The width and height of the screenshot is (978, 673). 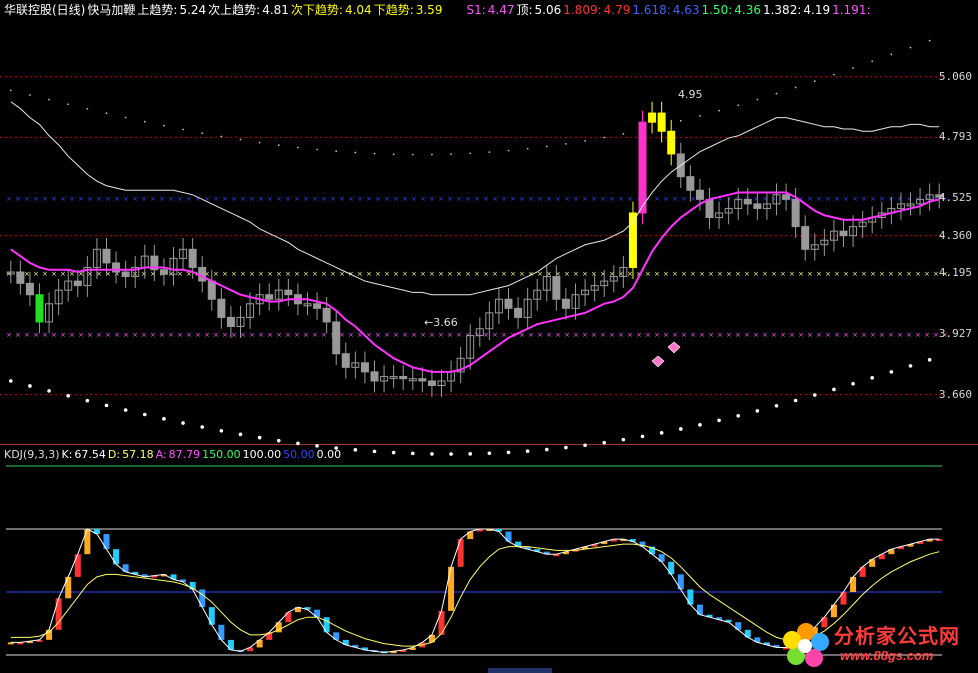 I want to click on flower-logo-icon, so click(x=806, y=645).